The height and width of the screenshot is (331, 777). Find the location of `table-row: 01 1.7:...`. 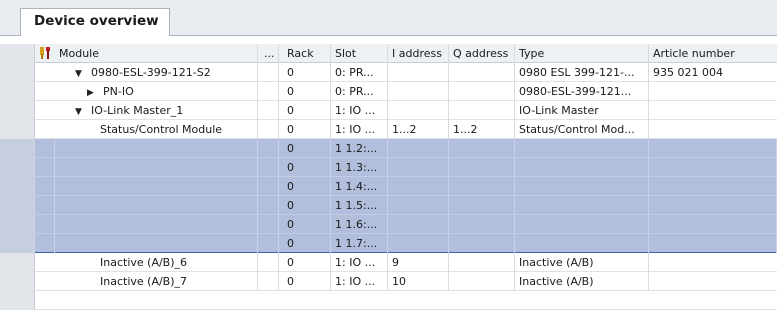

table-row: 01 1.7:... is located at coordinates (388, 243).